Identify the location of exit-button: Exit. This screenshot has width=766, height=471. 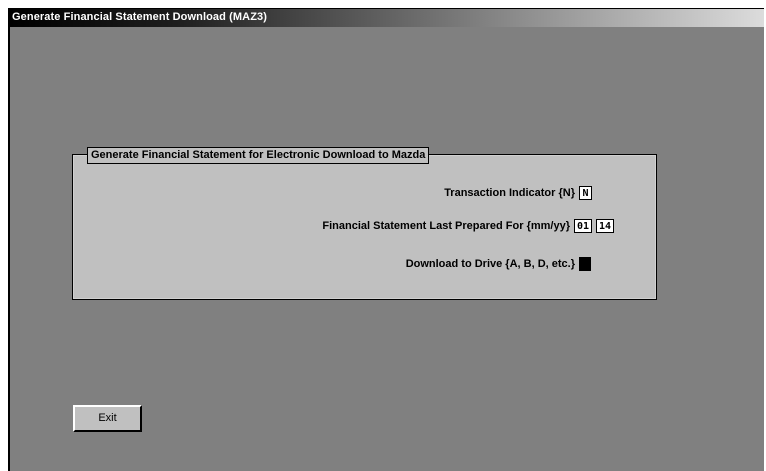
(107, 418).